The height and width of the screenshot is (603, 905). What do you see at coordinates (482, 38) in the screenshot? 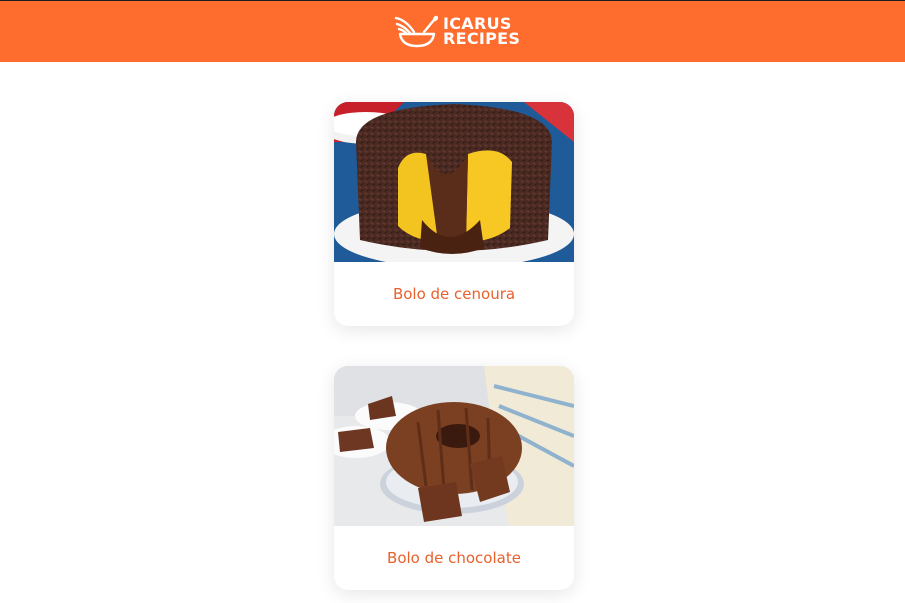
I see `logo-line-2: RECIPES` at bounding box center [482, 38].